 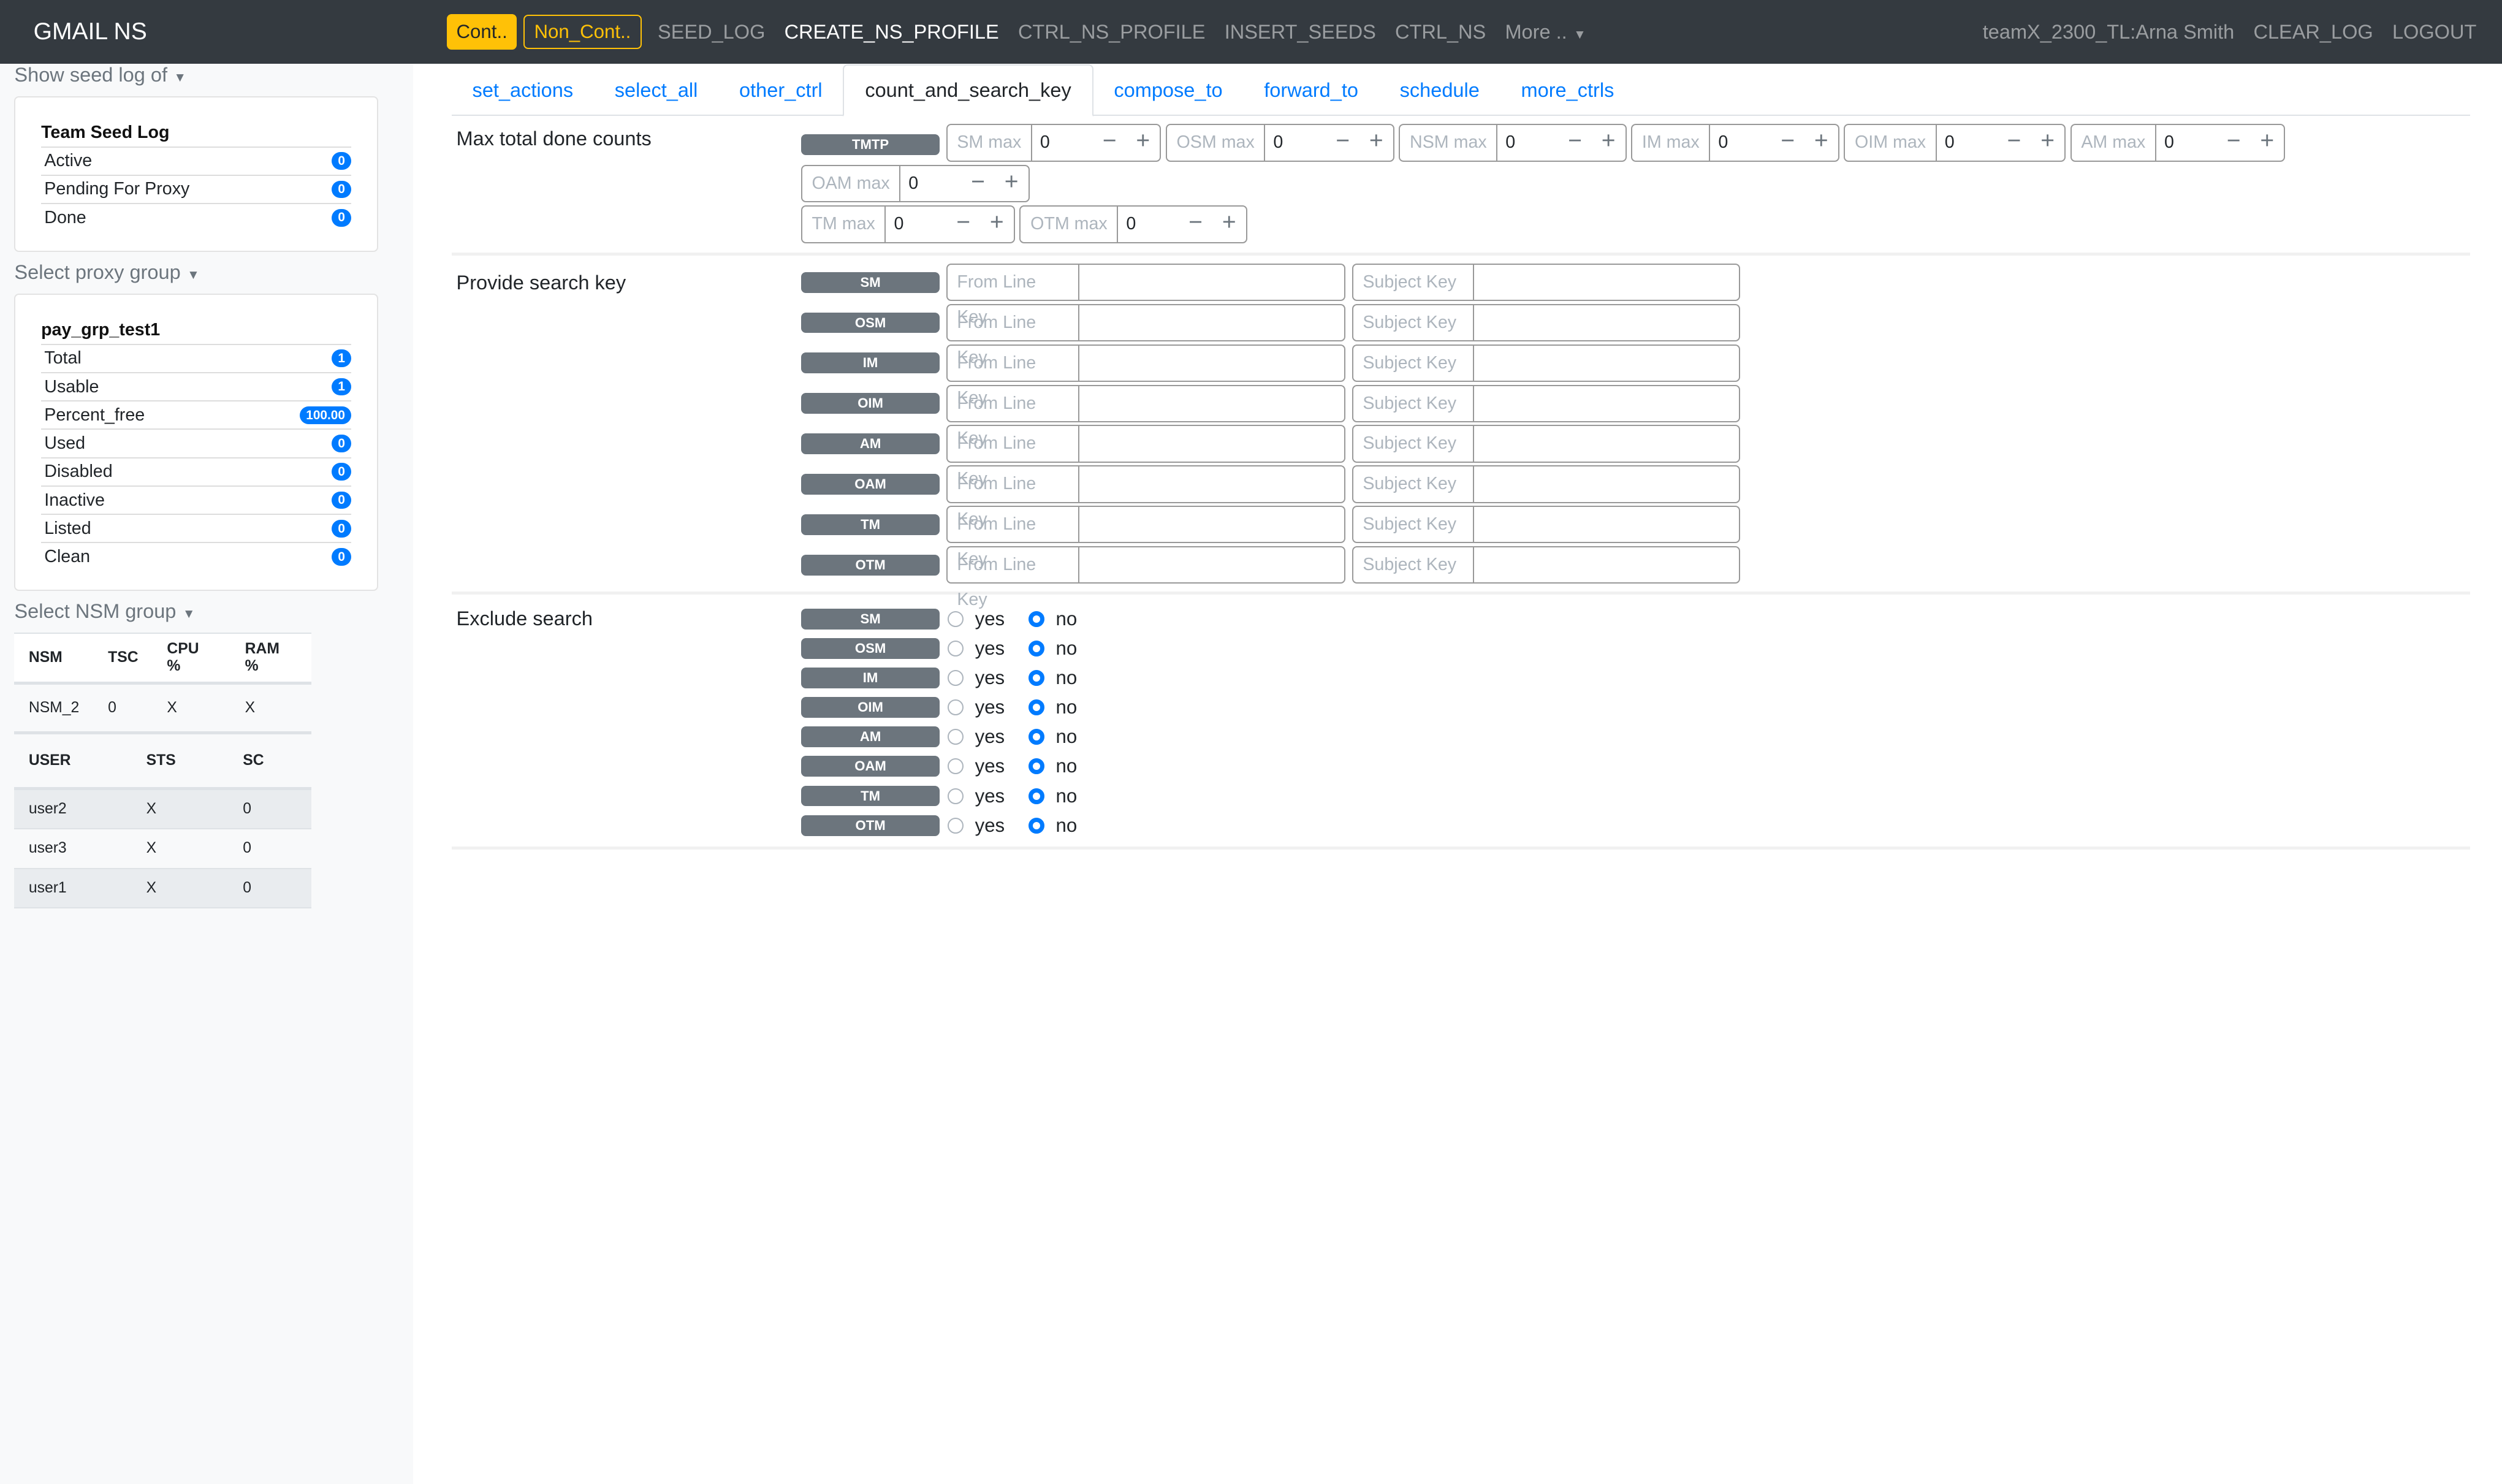 What do you see at coordinates (2434, 32) in the screenshot?
I see `logout-link: LOGOUT` at bounding box center [2434, 32].